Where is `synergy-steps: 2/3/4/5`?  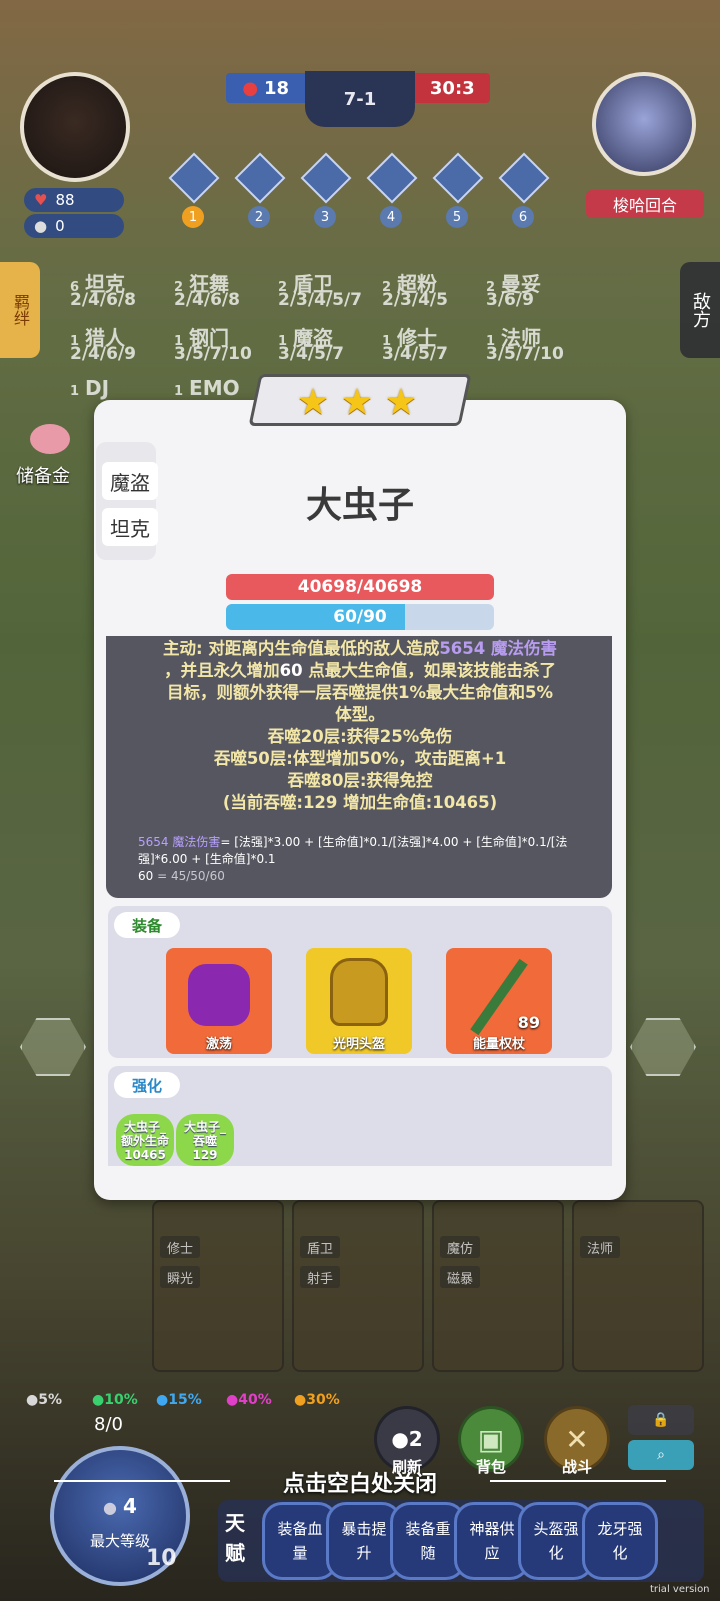 synergy-steps: 2/3/4/5 is located at coordinates (415, 300).